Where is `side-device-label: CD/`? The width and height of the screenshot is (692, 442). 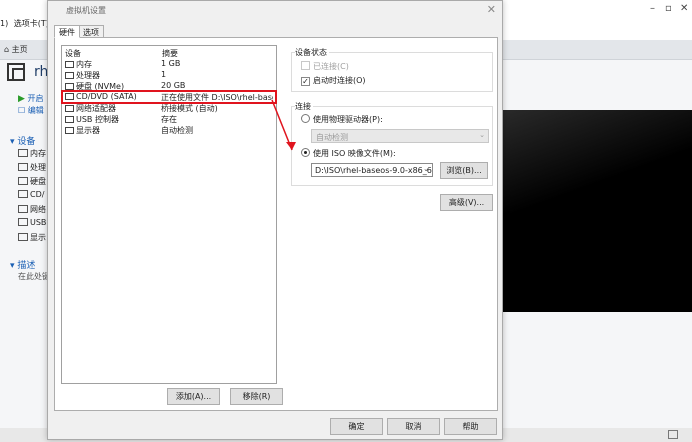
side-device-label: CD/ is located at coordinates (37, 194).